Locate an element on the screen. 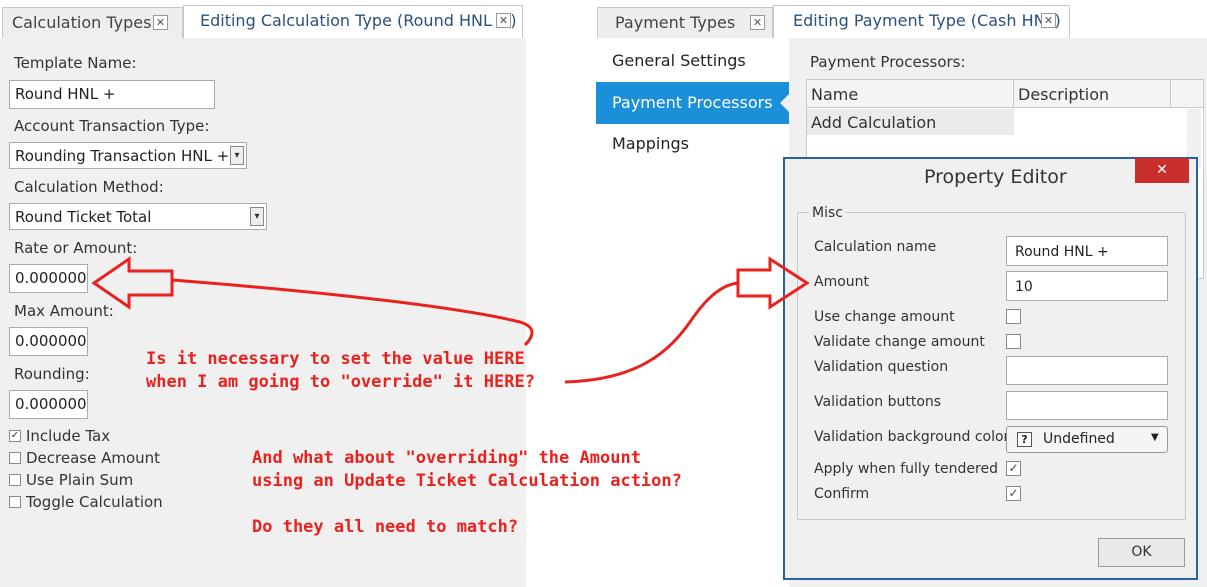 Image resolution: width=1207 pixels, height=587 pixels. calculation-method-select: Round Ticket Total ▾ is located at coordinates (138, 216).